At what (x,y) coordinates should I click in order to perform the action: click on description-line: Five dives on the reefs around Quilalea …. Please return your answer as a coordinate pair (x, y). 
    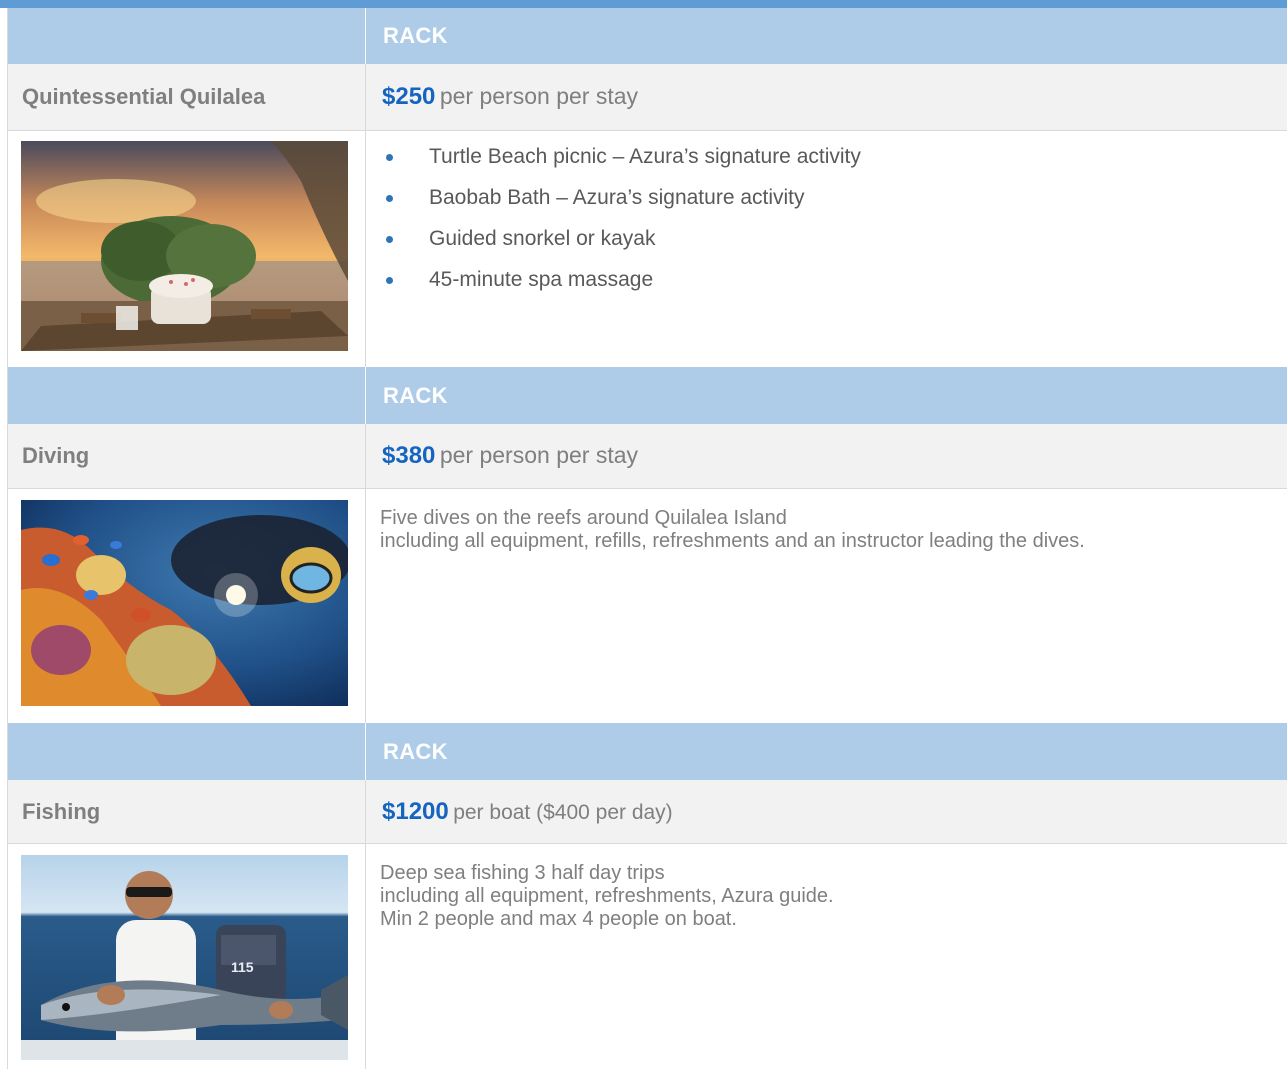
    Looking at the image, I should click on (583, 518).